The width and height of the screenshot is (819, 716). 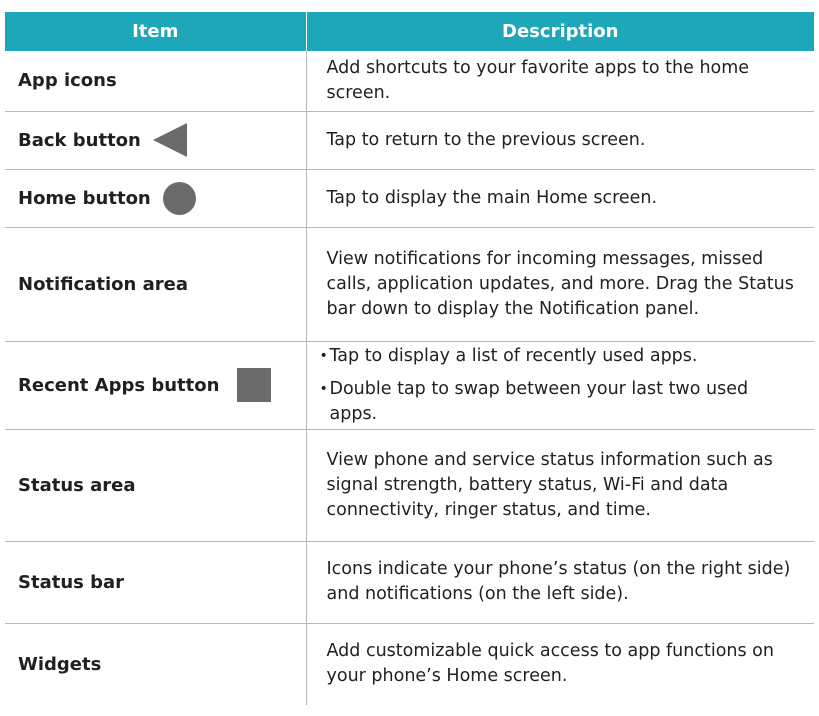 I want to click on item-label: Status bar, so click(x=71, y=582).